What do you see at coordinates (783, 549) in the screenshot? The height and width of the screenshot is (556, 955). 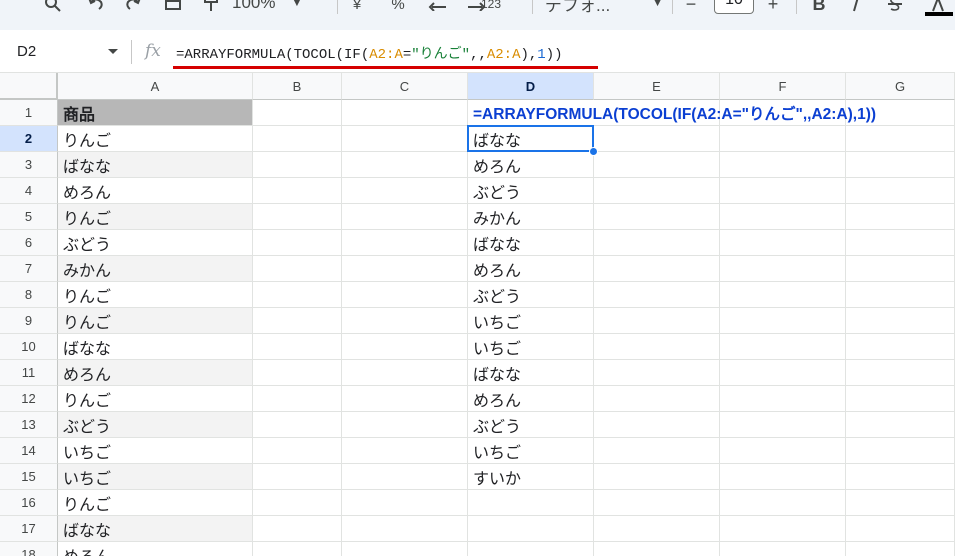 I see `cell-f18` at bounding box center [783, 549].